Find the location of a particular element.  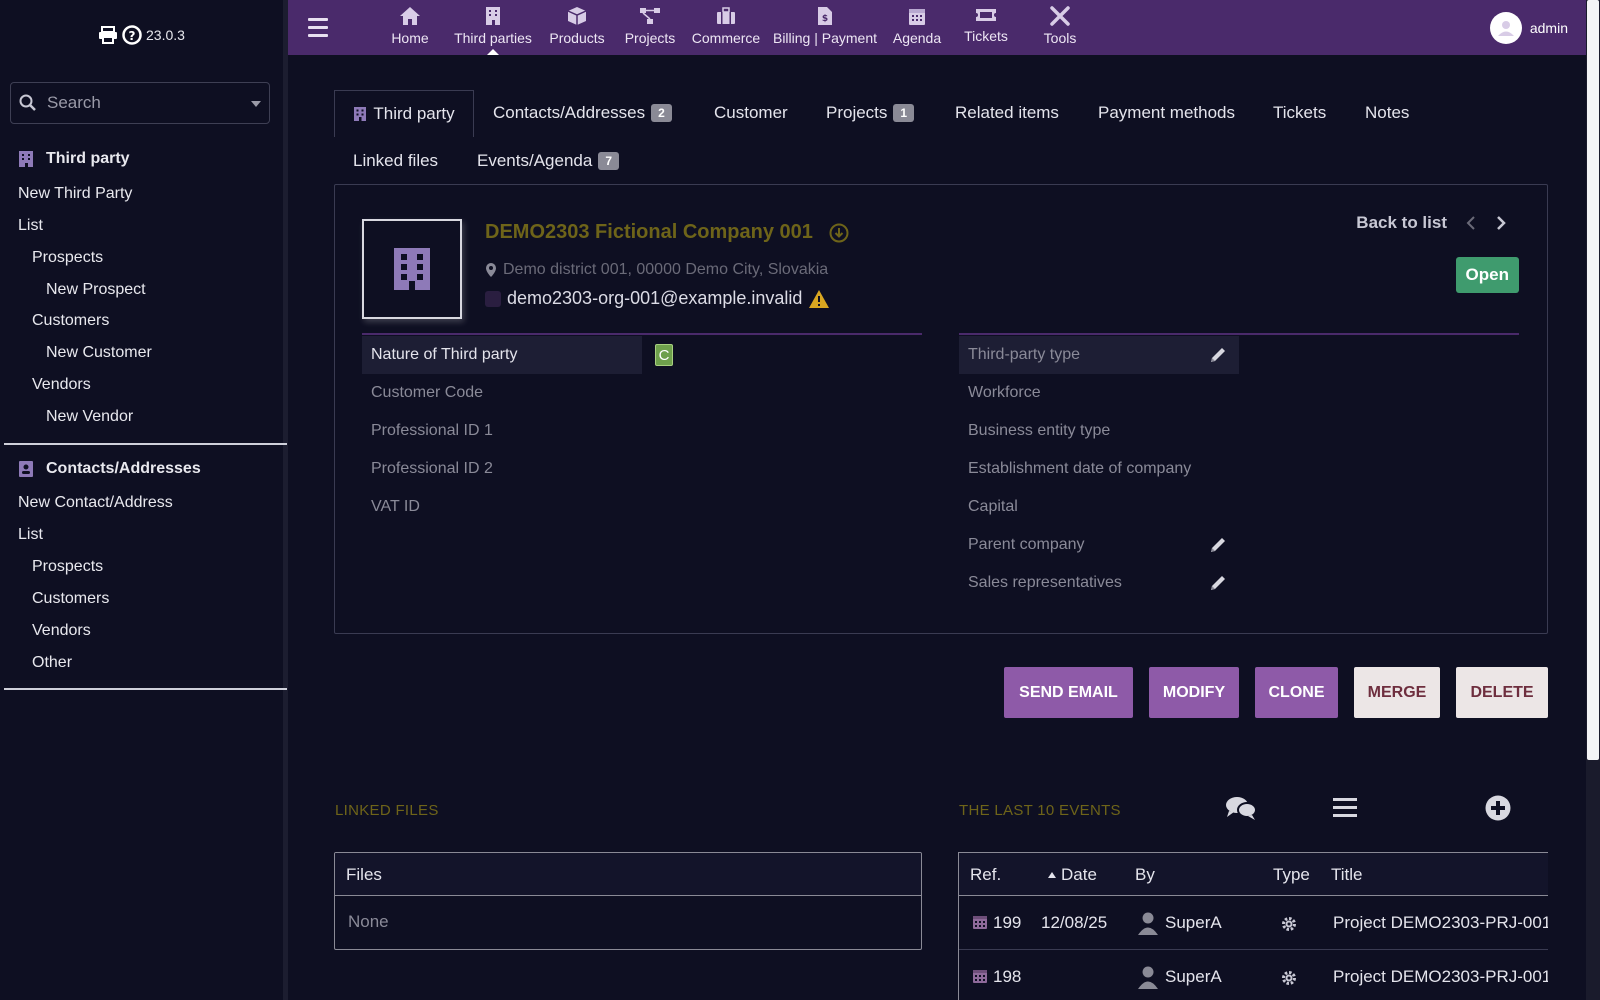

nav-billing-payment: $ Billing | Payment is located at coordinates (825, 27).